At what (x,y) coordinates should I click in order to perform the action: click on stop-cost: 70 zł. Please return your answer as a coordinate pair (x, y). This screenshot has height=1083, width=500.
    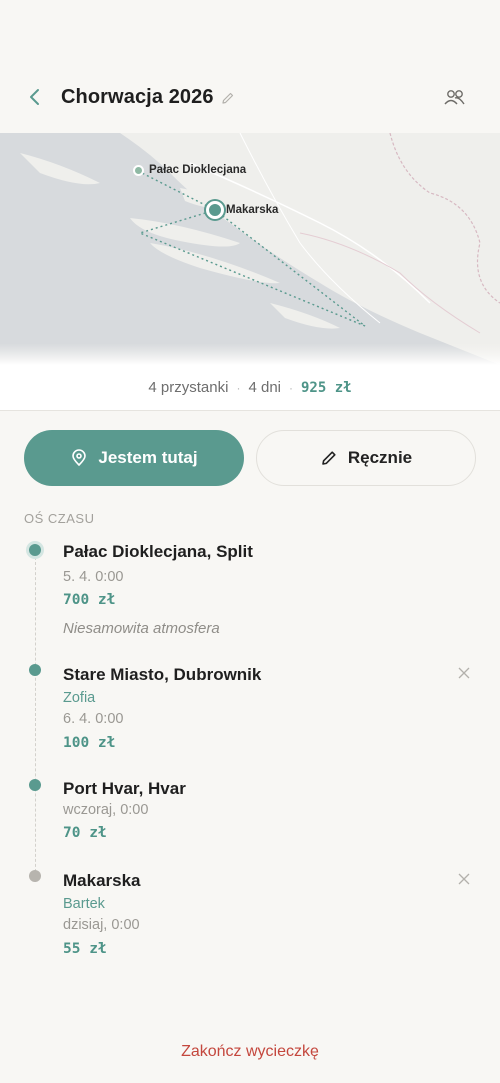
    Looking at the image, I should click on (85, 833).